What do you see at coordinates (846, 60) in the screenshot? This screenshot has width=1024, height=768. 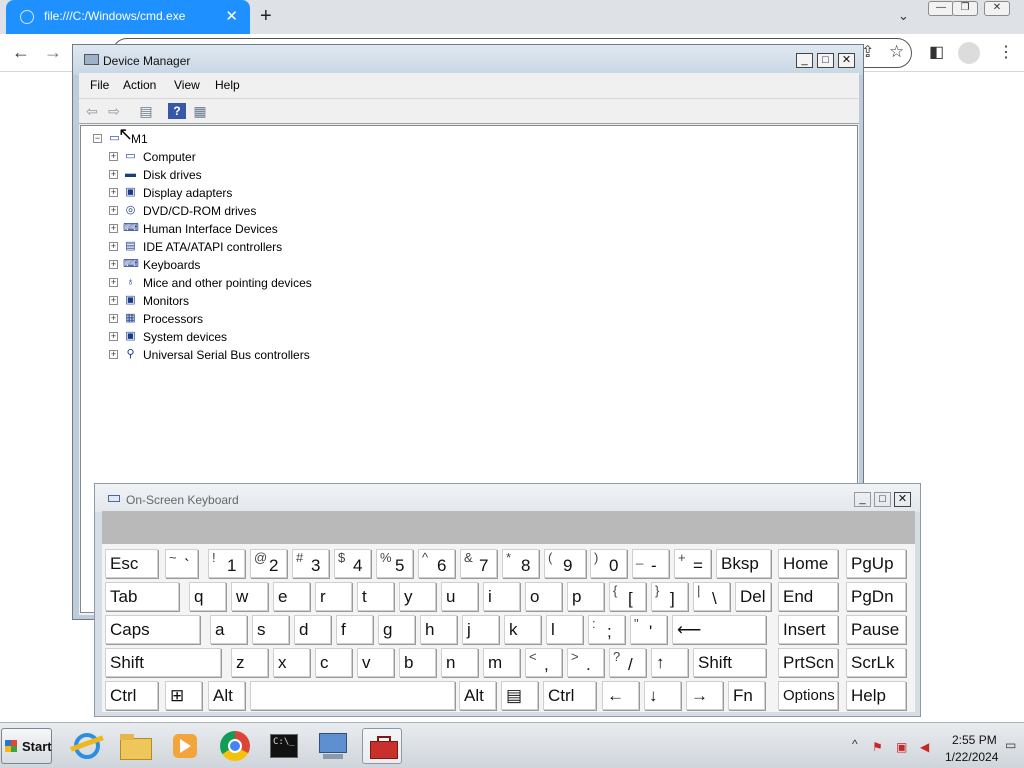 I see `close-button: ✕` at bounding box center [846, 60].